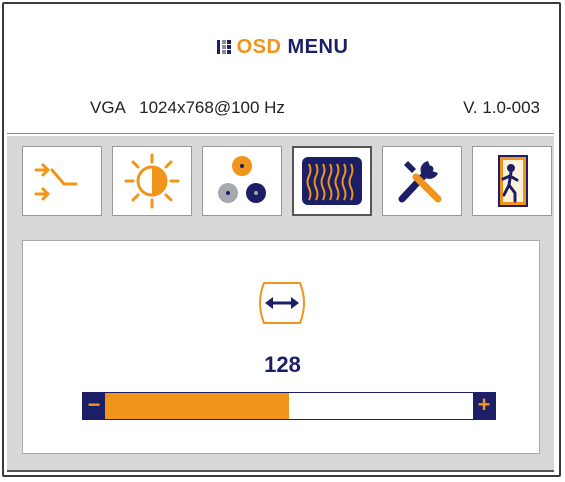 The height and width of the screenshot is (482, 565). I want to click on tab-exit, so click(512, 181).